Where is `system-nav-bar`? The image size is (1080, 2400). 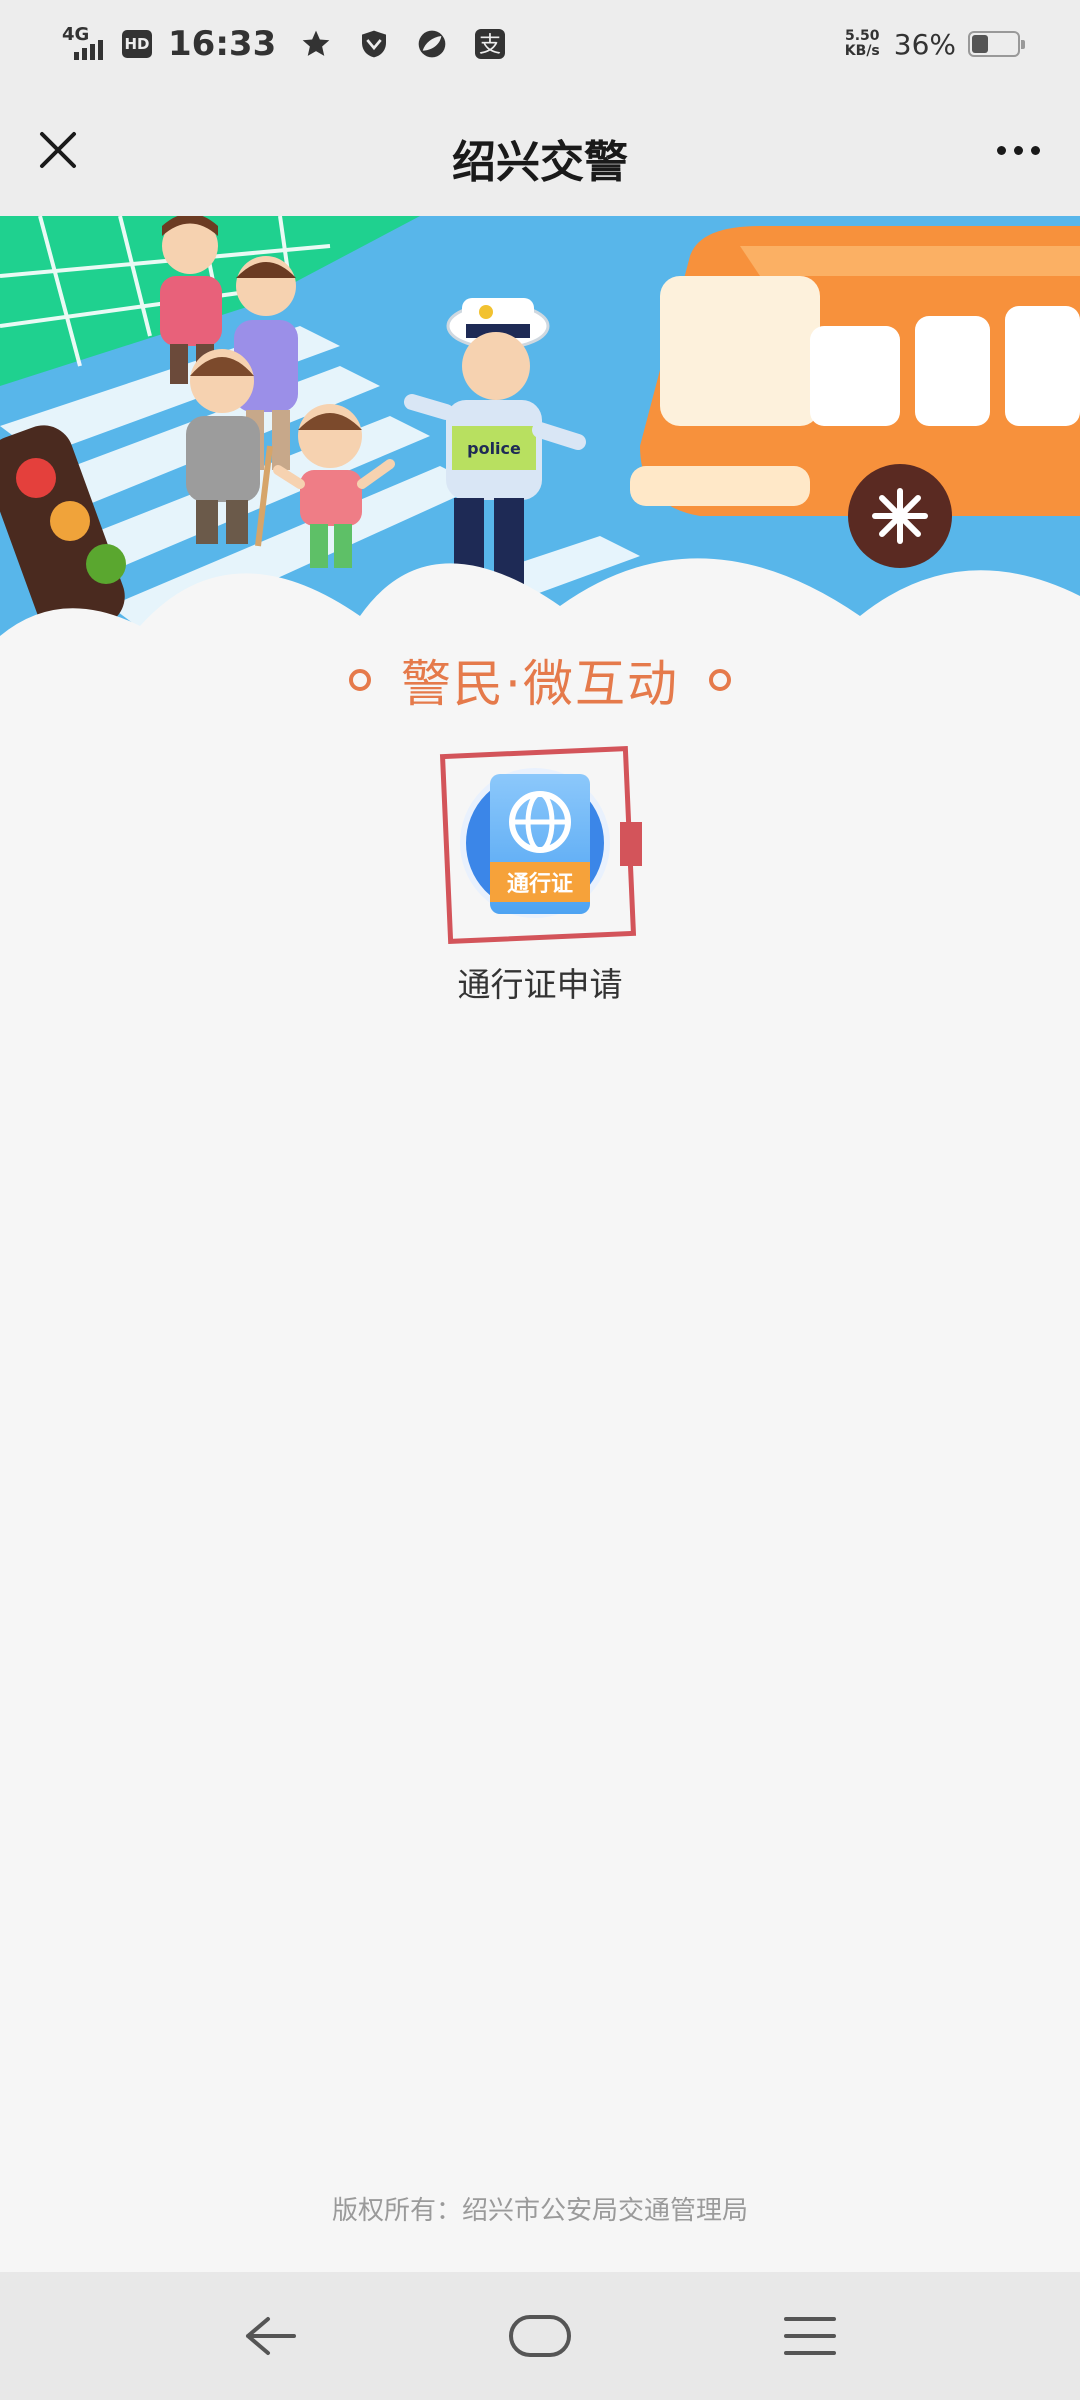 system-nav-bar is located at coordinates (540, 2336).